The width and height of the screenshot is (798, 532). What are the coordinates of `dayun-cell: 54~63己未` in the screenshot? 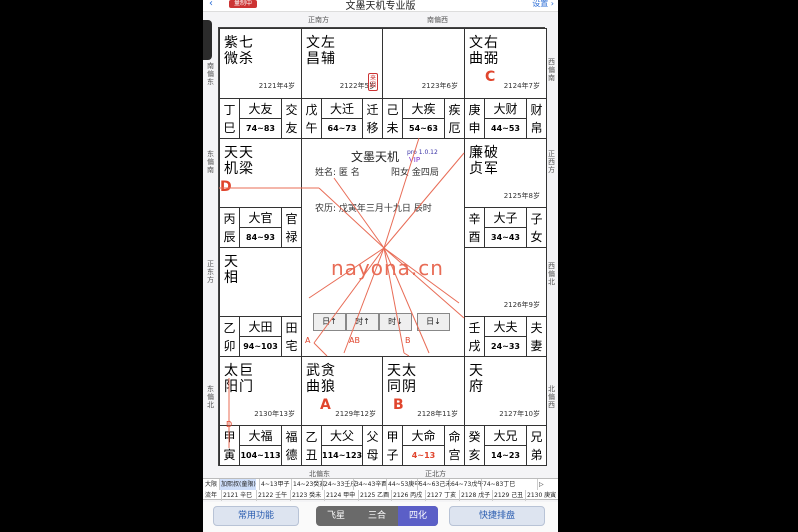 It's located at (434, 484).